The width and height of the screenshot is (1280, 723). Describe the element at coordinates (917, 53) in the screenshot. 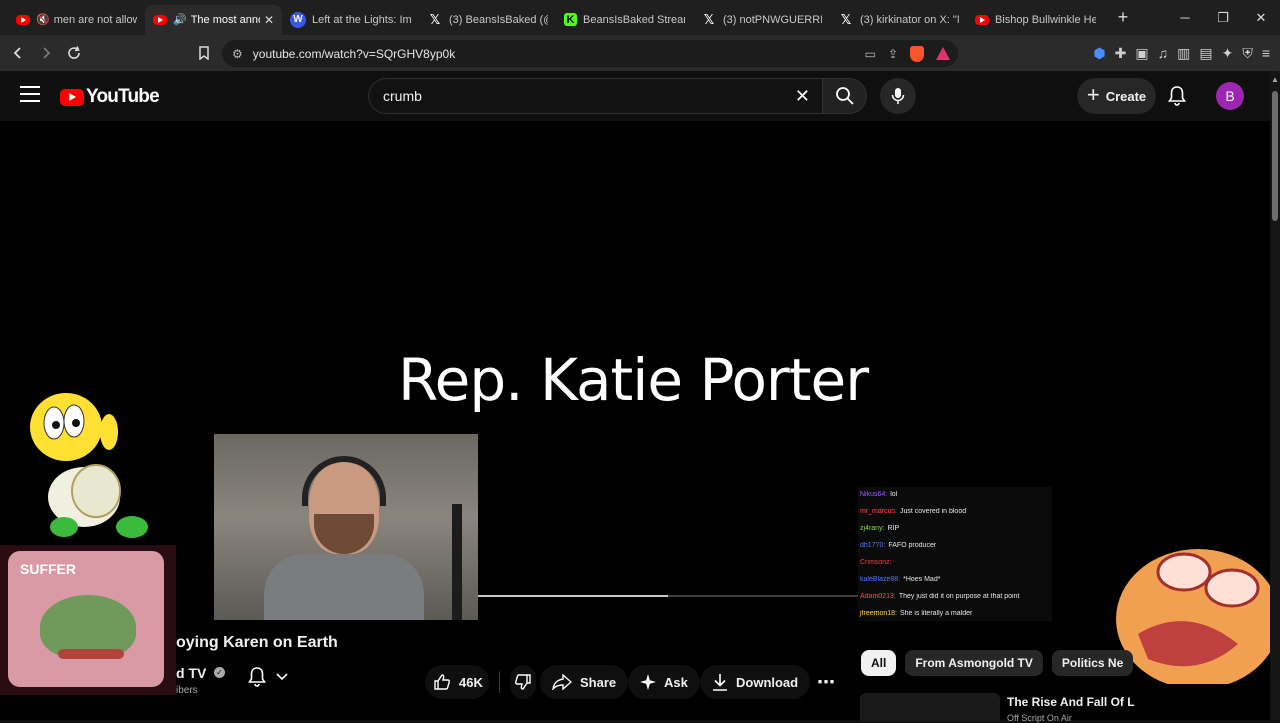

I see `brave-shields-icon` at that location.